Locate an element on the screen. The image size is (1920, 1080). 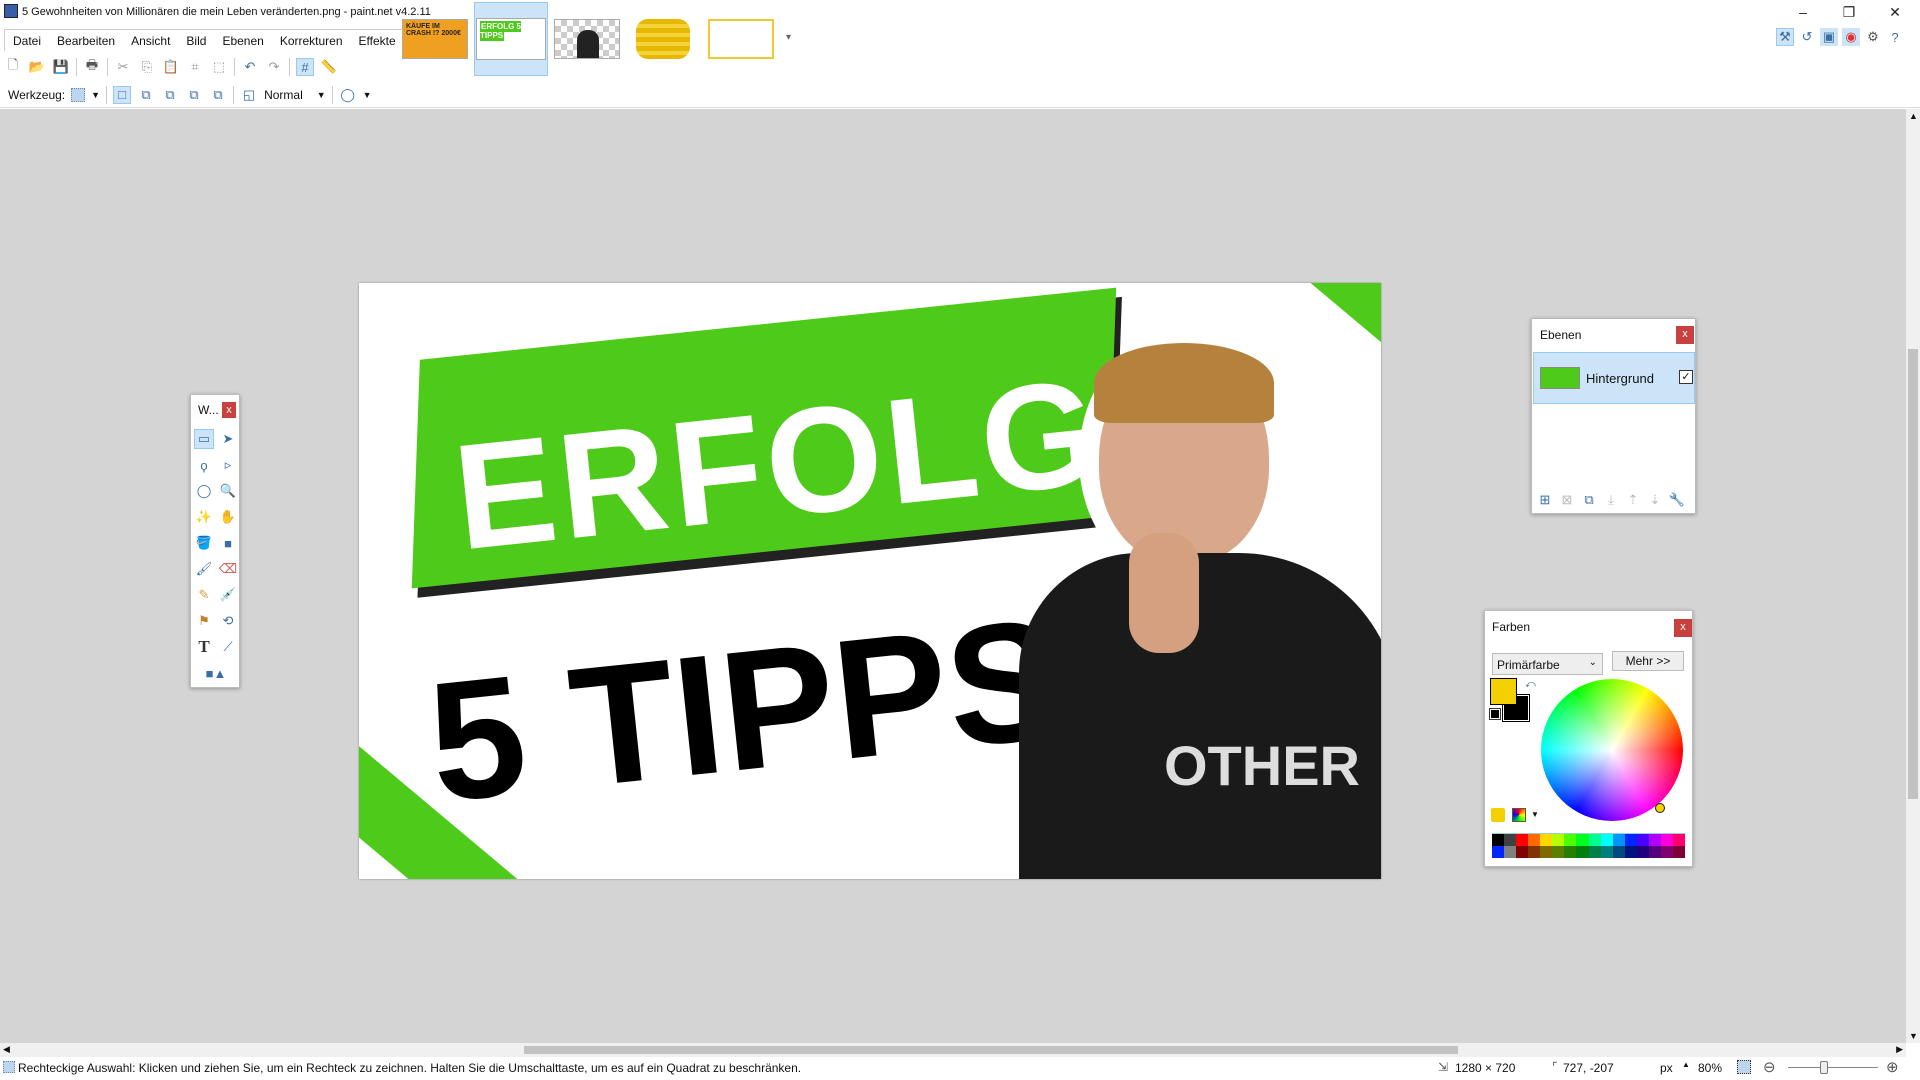
print-icon: 🖶 is located at coordinates (92, 66).